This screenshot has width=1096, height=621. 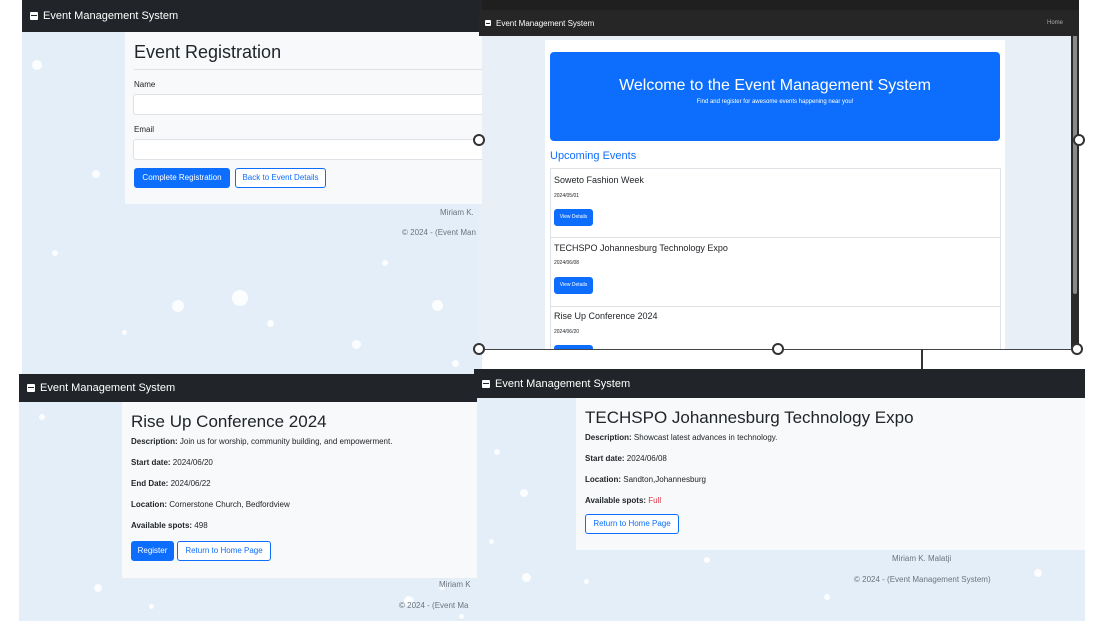 What do you see at coordinates (192, 462) in the screenshot?
I see `start-date-value: 2024/06/20` at bounding box center [192, 462].